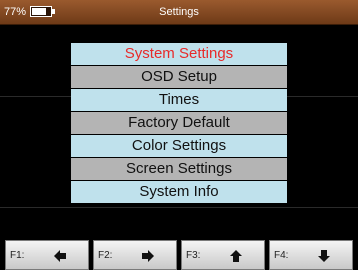 The image size is (358, 270). What do you see at coordinates (179, 54) in the screenshot?
I see `menu-item-system-settings: System Settings` at bounding box center [179, 54].